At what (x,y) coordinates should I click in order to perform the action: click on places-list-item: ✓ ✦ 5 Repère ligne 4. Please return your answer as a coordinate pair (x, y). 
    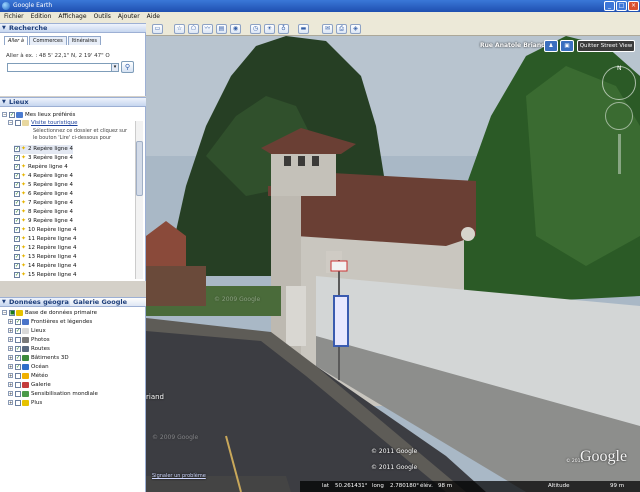
    Looking at the image, I should click on (43, 185).